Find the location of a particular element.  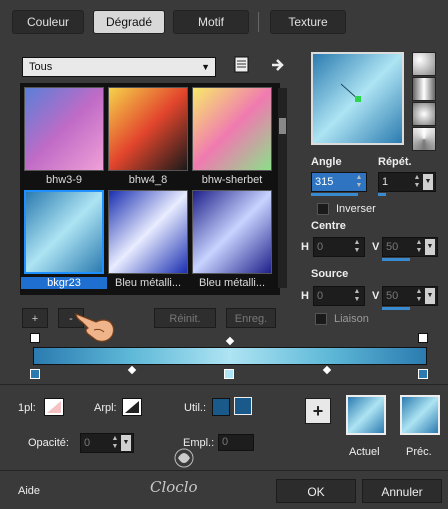

category-select-value: Tous is located at coordinates (41, 67).